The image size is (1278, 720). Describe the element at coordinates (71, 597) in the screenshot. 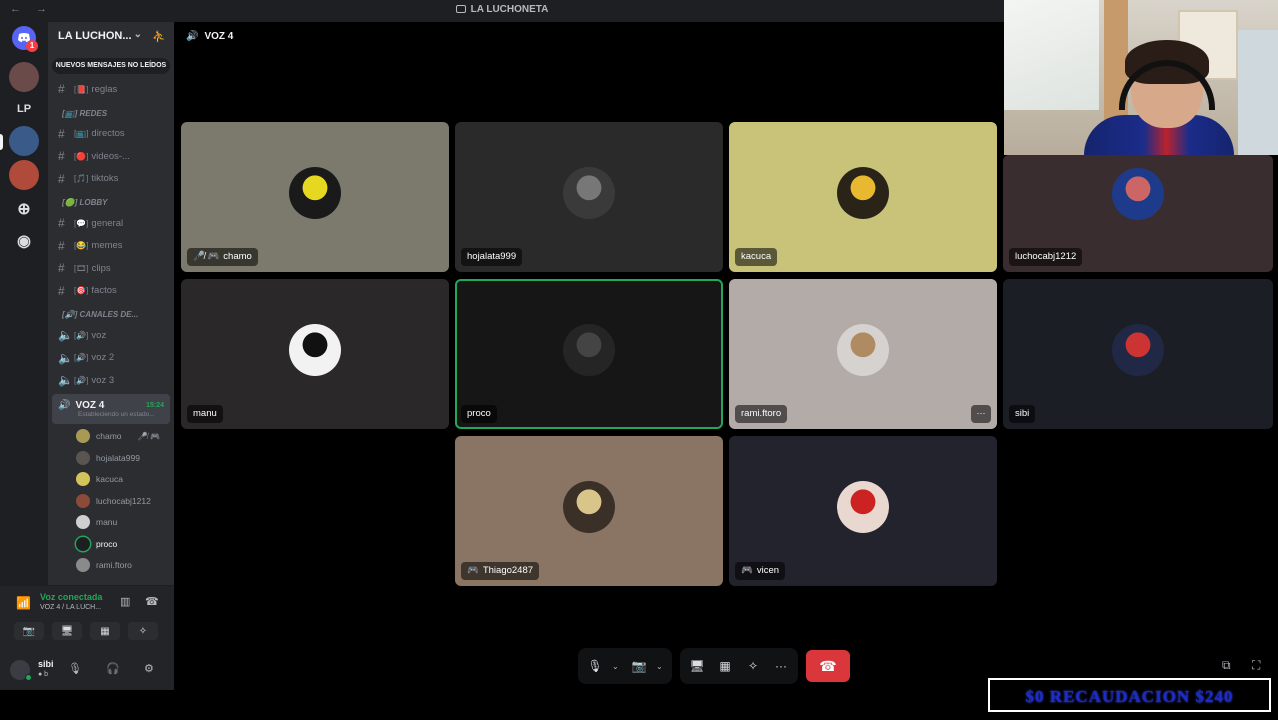

I see `voice-connected-label: Voz conectada` at that location.